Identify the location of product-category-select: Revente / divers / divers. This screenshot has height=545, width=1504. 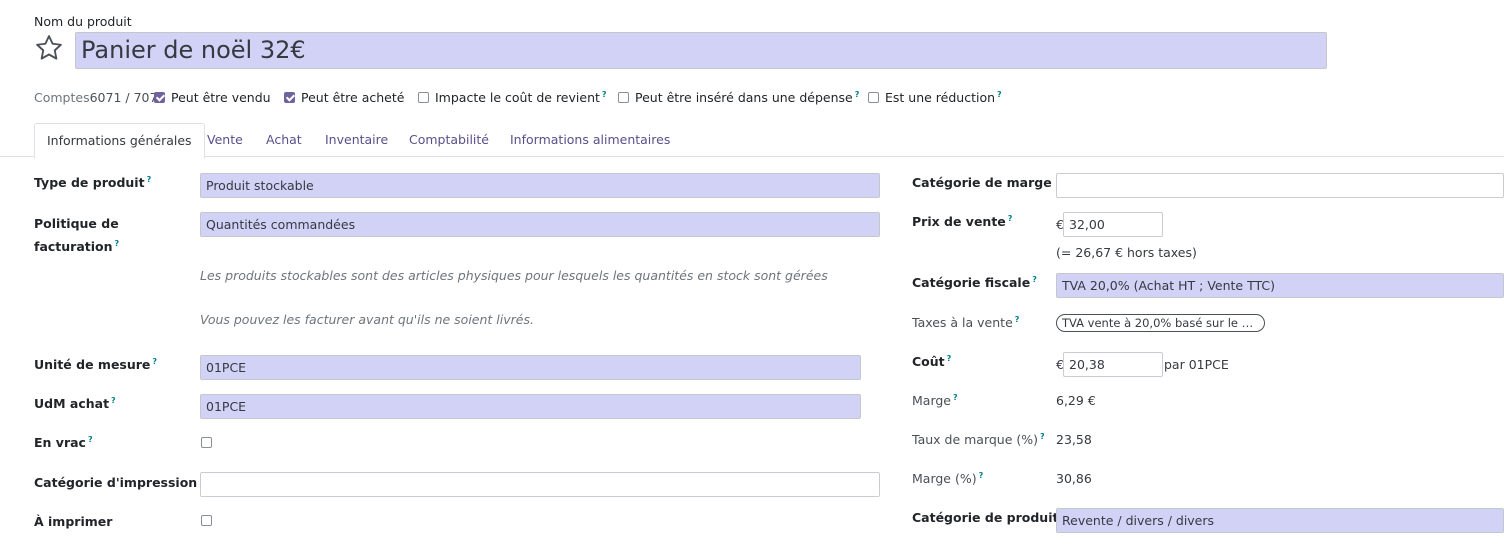
(1280, 520).